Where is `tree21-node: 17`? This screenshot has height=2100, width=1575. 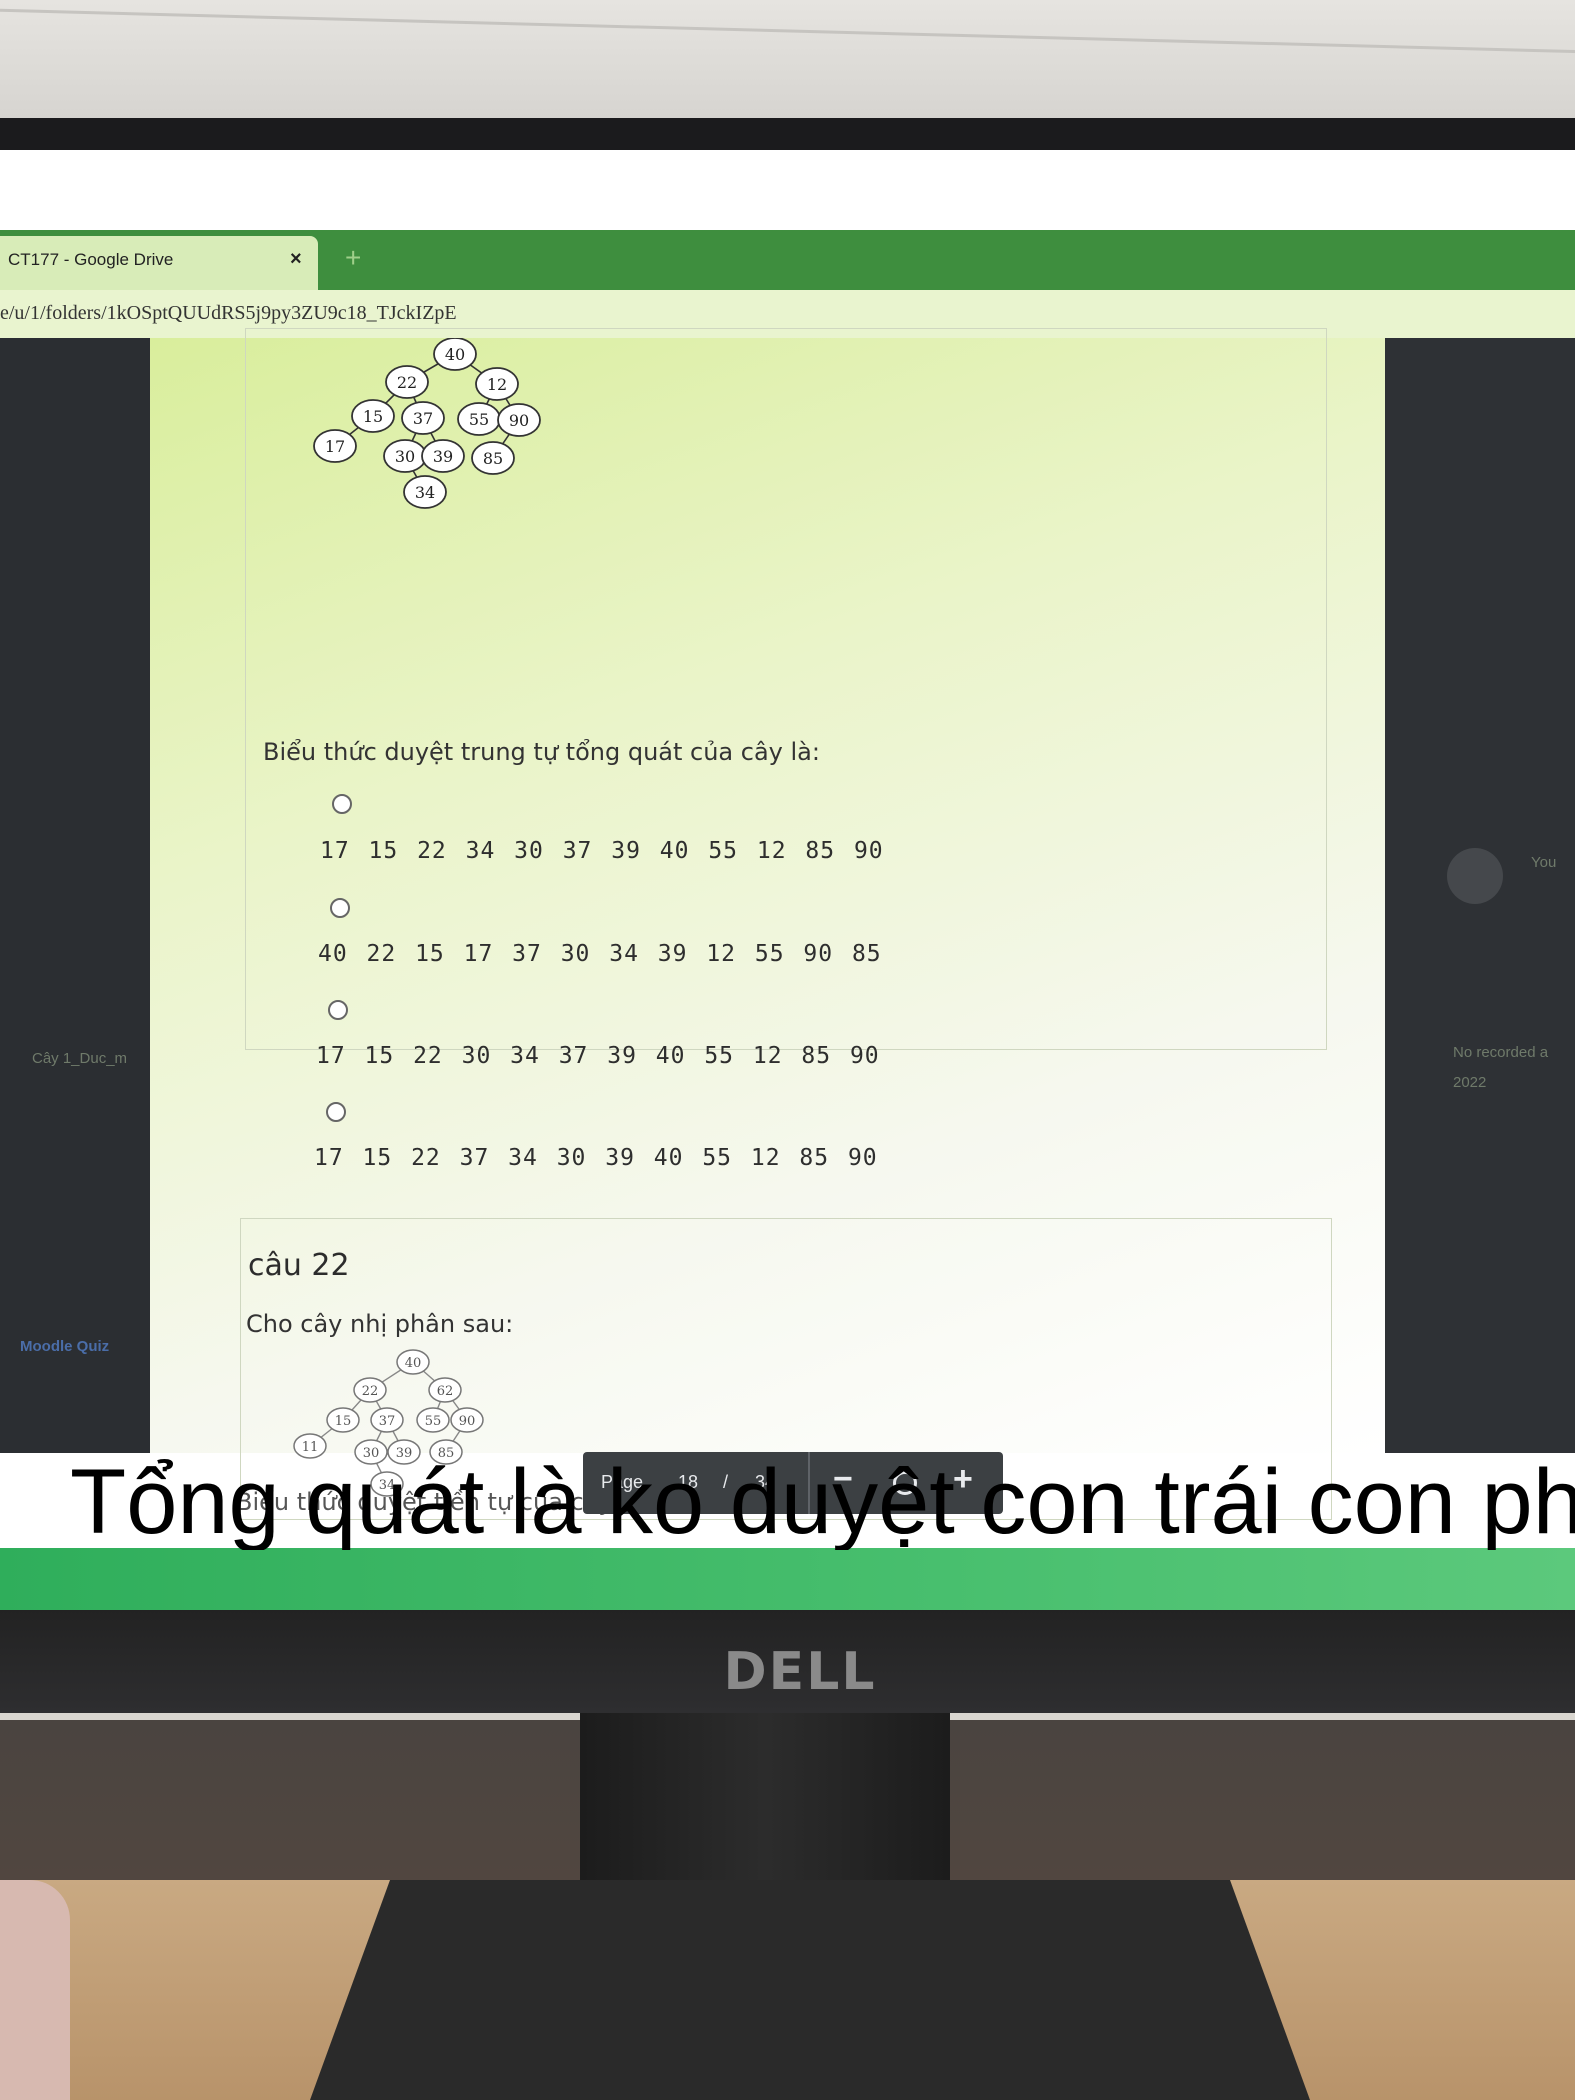
tree21-node: 17 is located at coordinates (335, 446).